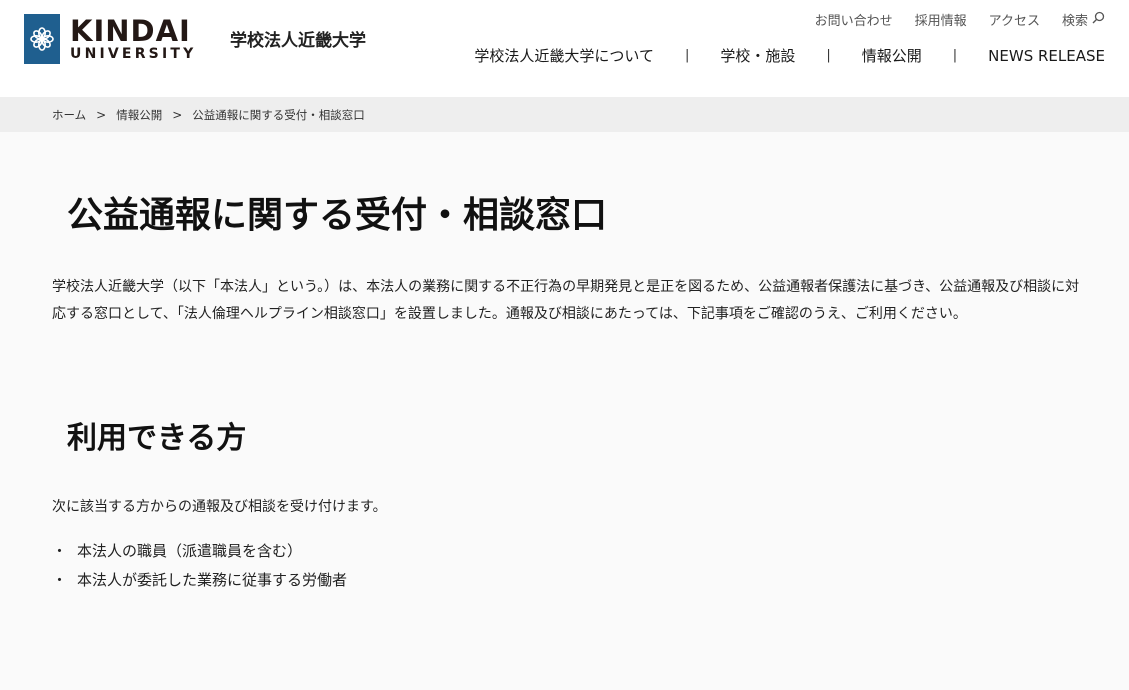 This screenshot has width=1129, height=690. What do you see at coordinates (139, 115) in the screenshot?
I see `breadcrumb-disclosure: 情報公開` at bounding box center [139, 115].